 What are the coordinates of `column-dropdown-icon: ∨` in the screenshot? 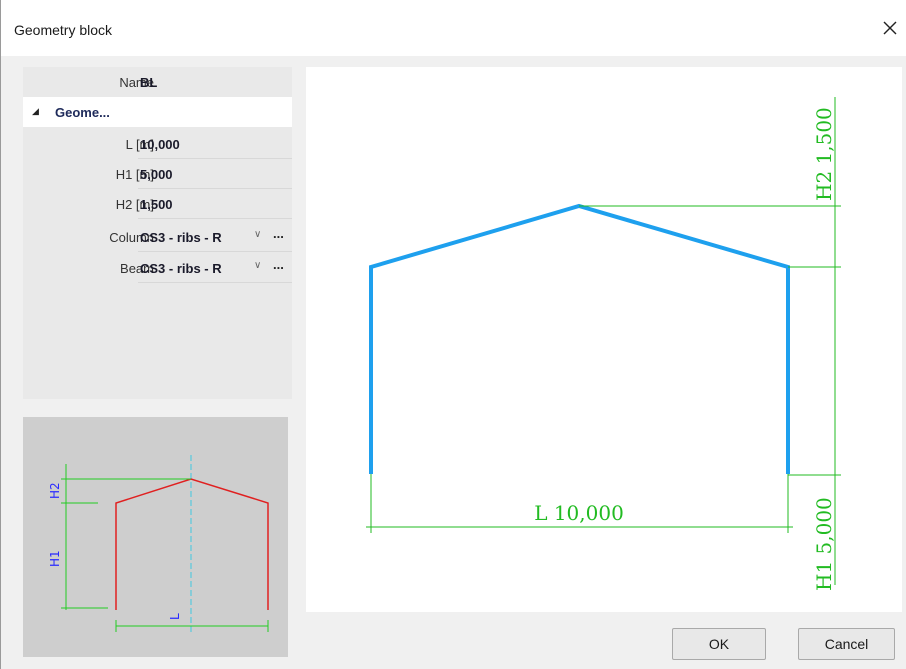 It's located at (257, 234).